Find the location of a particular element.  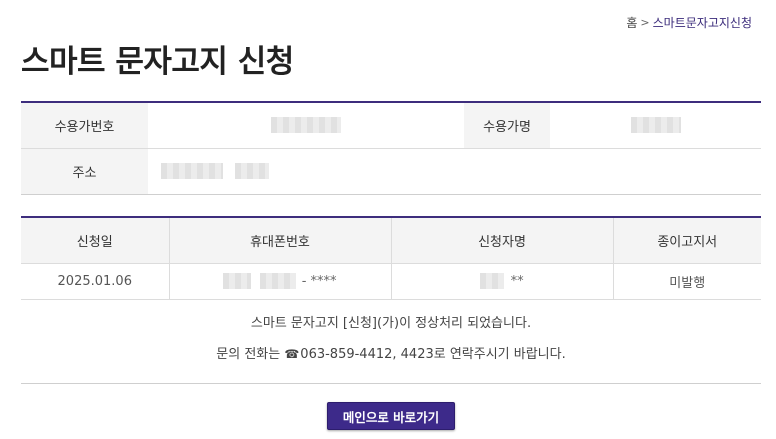

success-message: 스마트 문자고지 [신청](가)이 정상처리 되었습니다. is located at coordinates (391, 323).